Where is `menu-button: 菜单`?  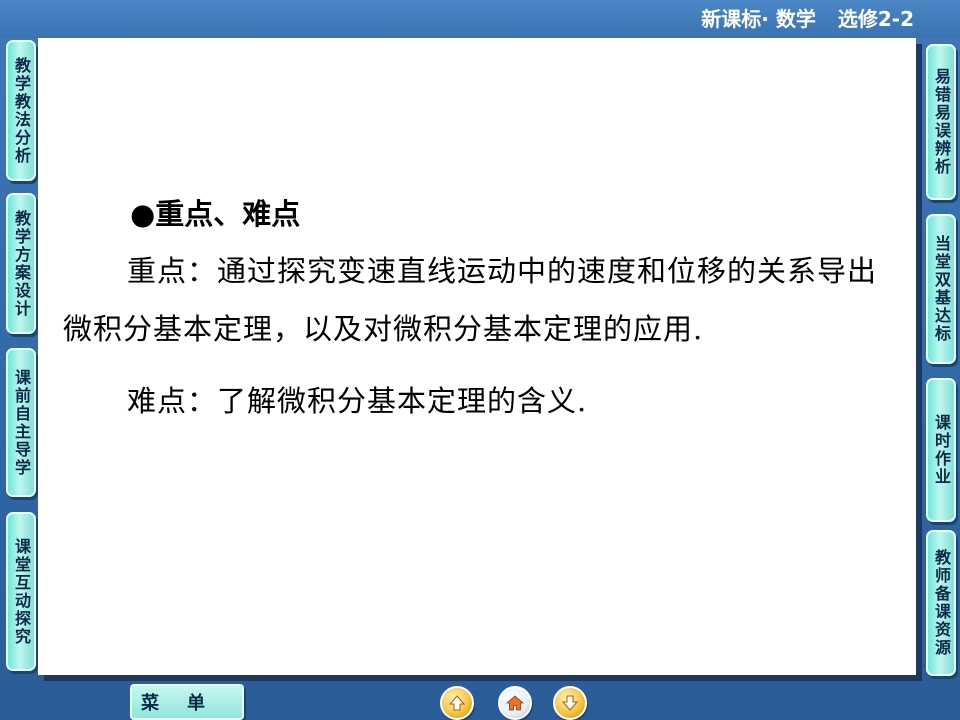
menu-button: 菜单 is located at coordinates (187, 702).